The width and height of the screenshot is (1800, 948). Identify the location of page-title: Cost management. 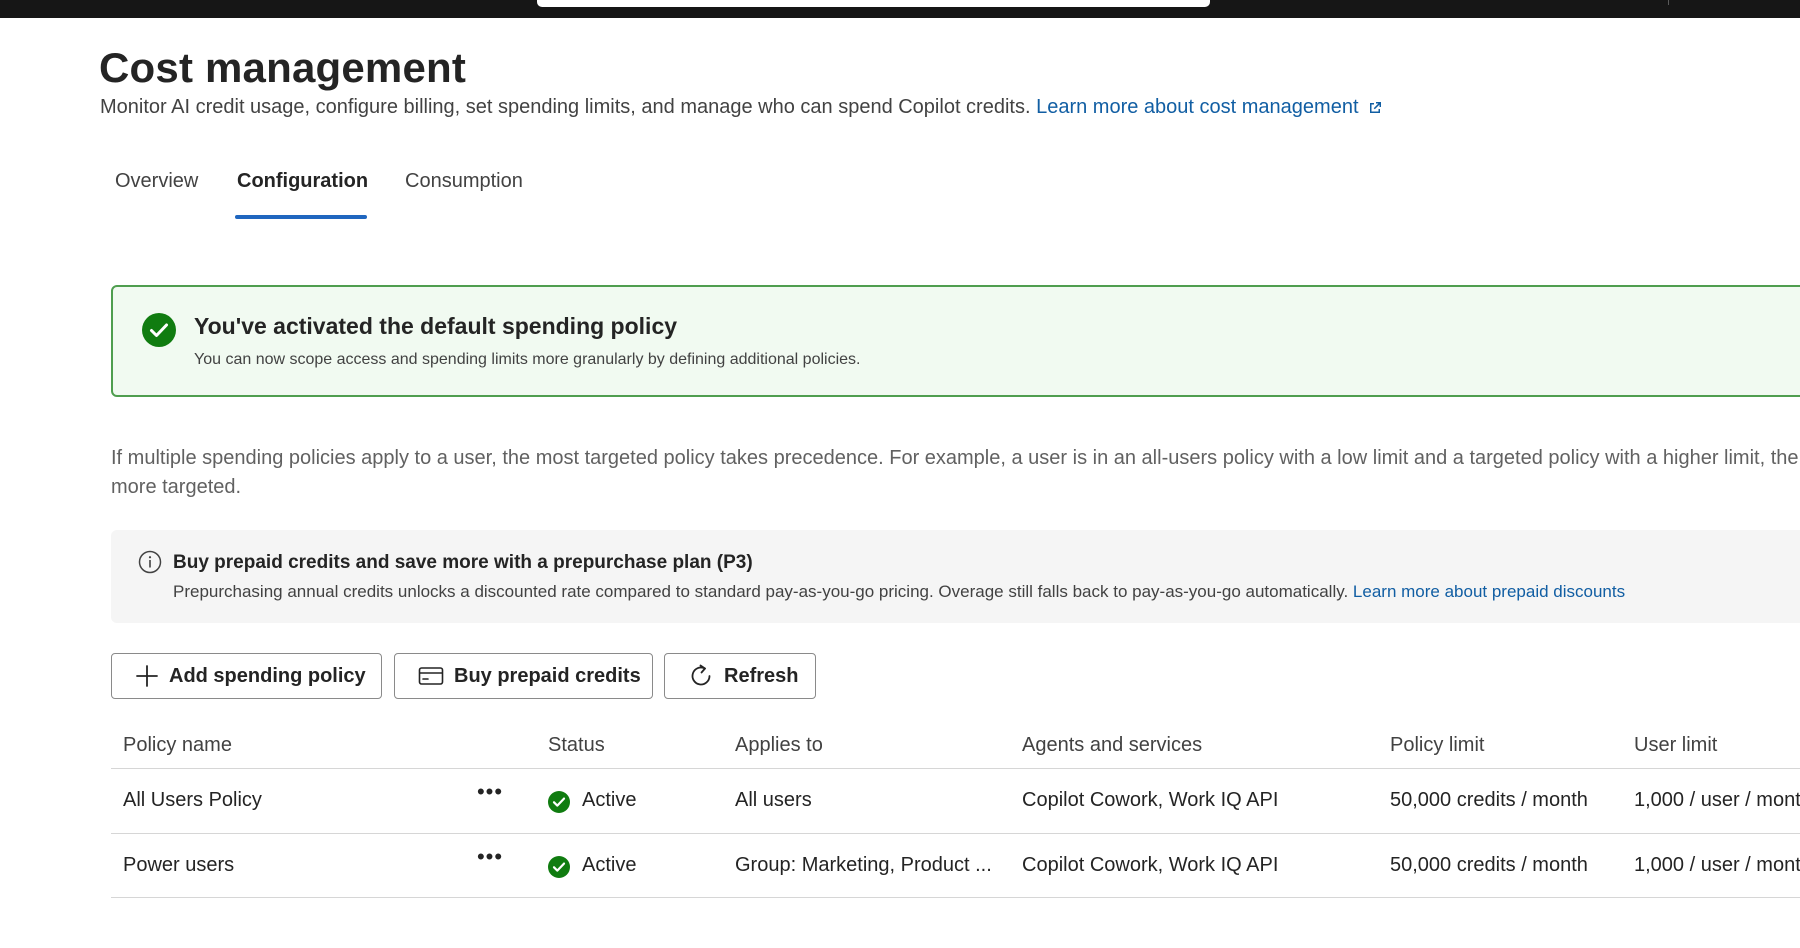
(283, 67).